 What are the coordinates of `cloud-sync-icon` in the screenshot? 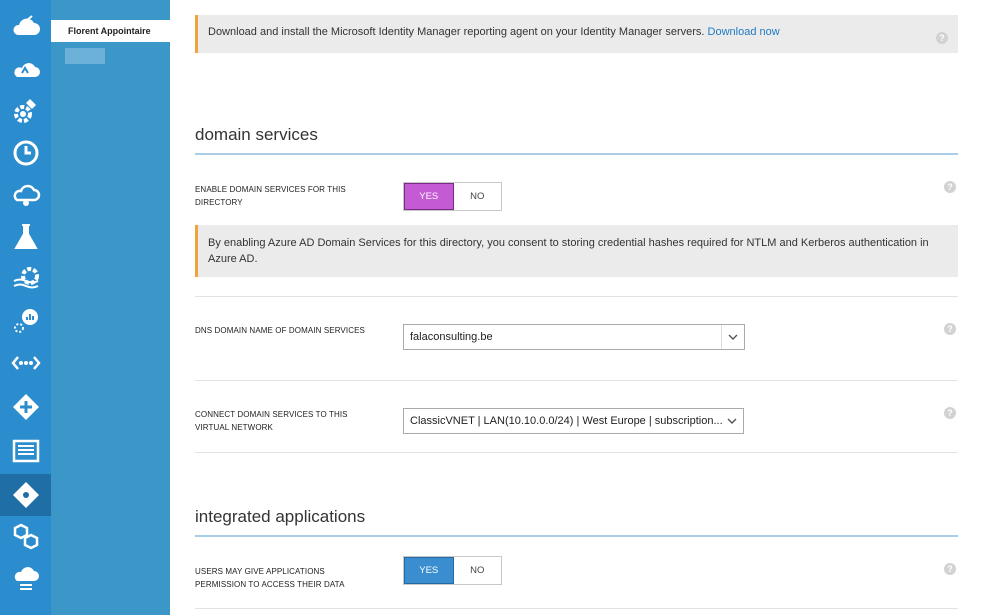 It's located at (26, 195).